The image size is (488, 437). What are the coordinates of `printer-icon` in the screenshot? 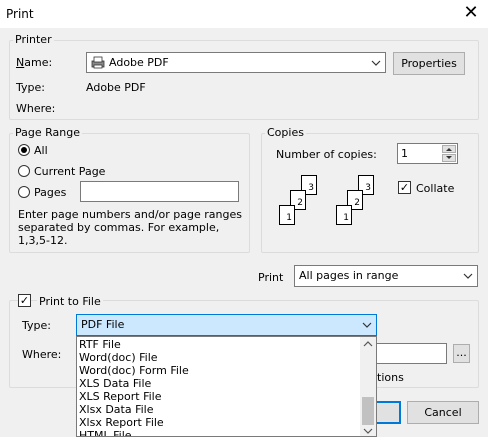 It's located at (98, 64).